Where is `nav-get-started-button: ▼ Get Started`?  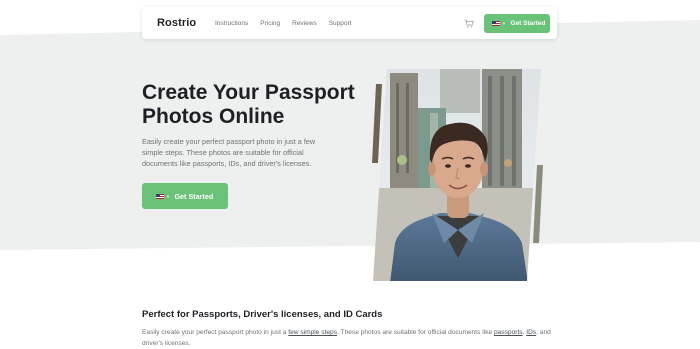
nav-get-started-button: ▼ Get Started is located at coordinates (517, 23).